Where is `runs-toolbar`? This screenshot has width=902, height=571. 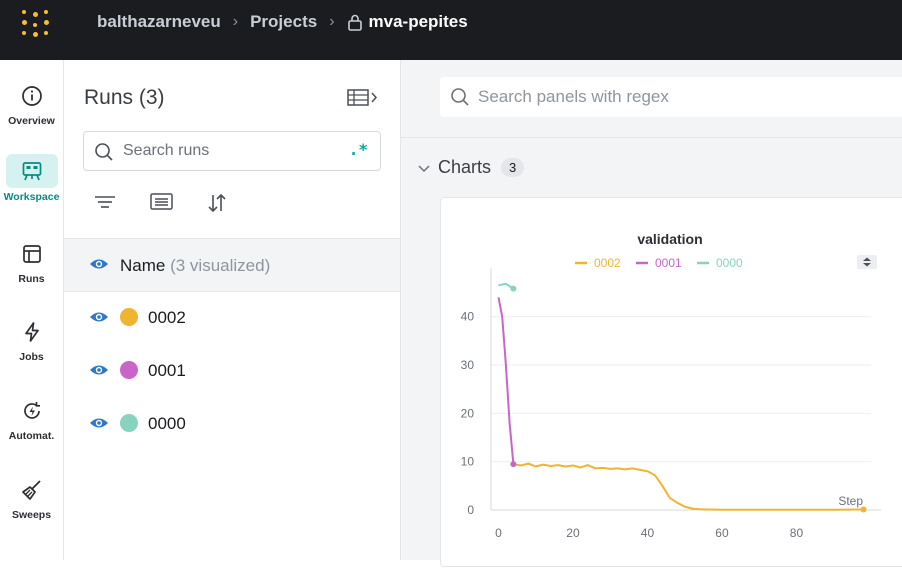
runs-toolbar is located at coordinates (161, 202).